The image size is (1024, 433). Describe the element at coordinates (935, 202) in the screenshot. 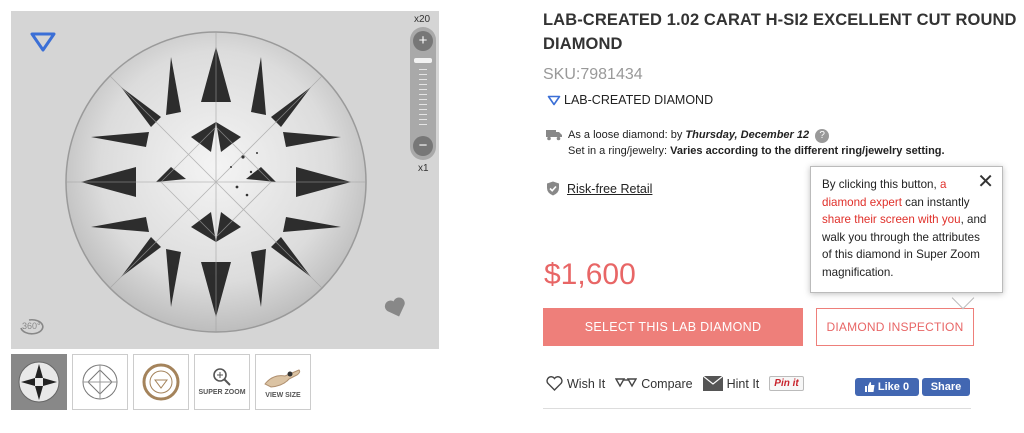

I see `tooltip-text-2: can instantly` at that location.